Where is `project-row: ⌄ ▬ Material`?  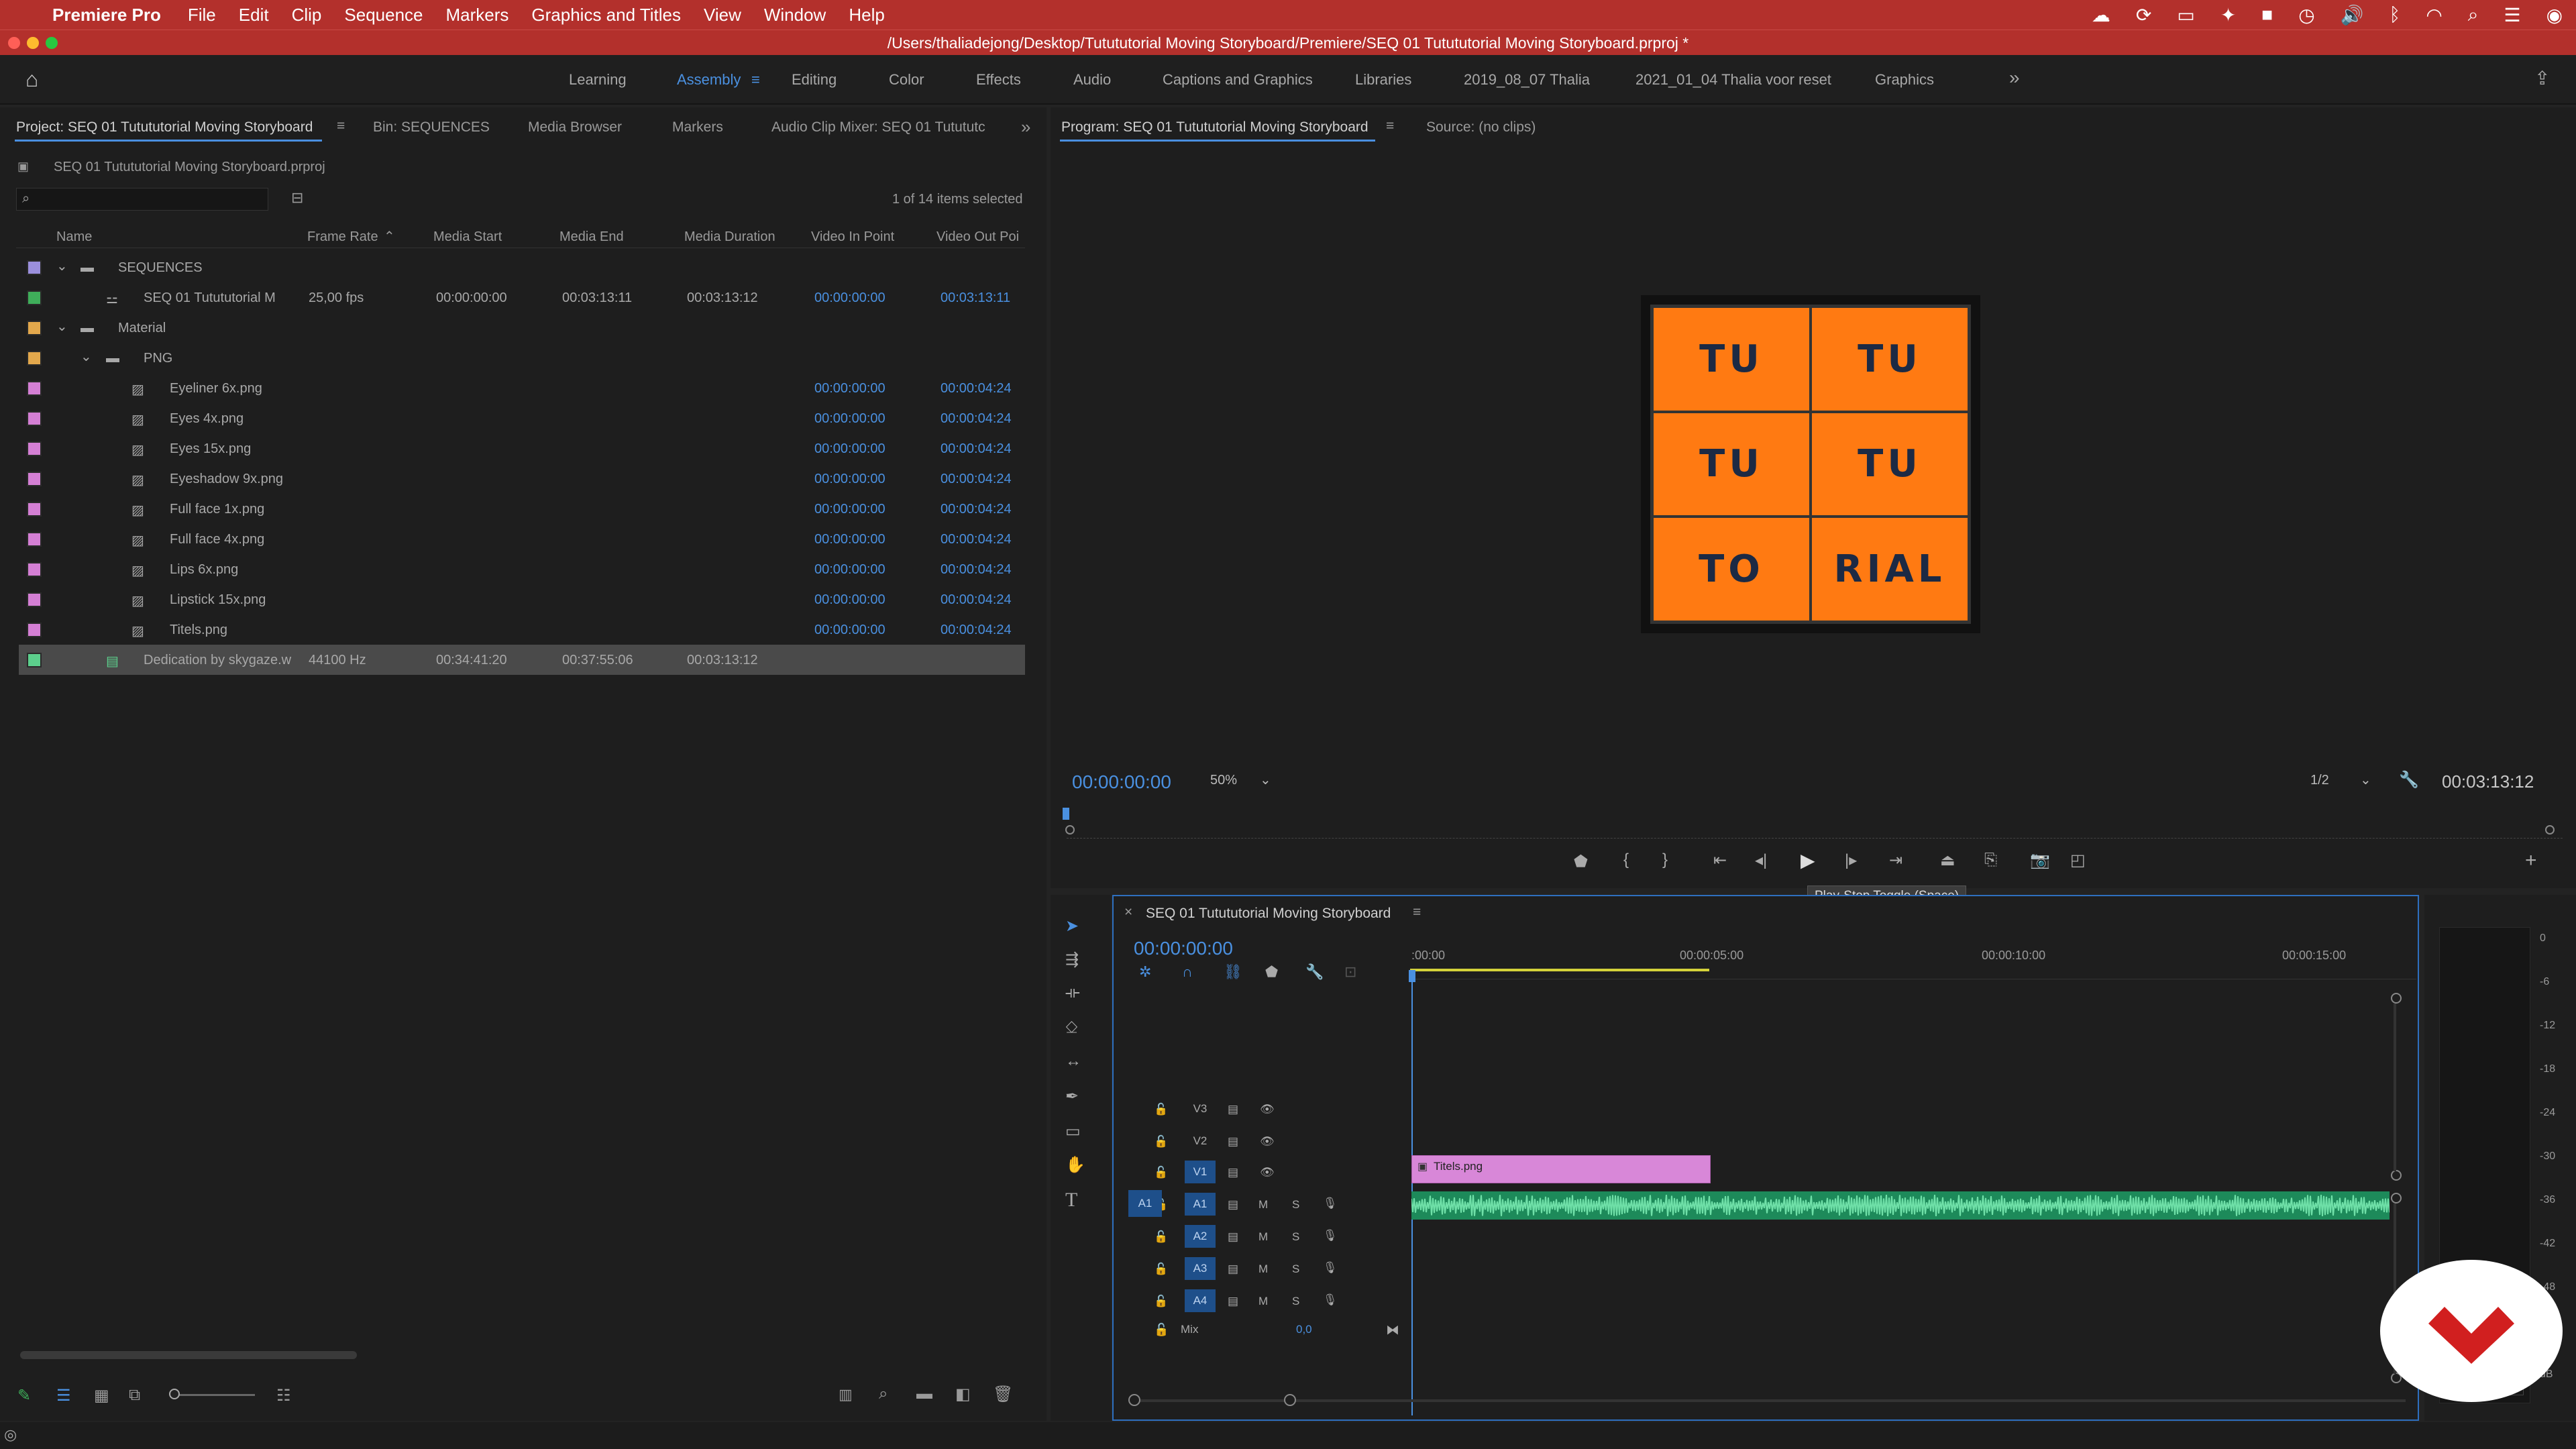 project-row: ⌄ ▬ Material is located at coordinates (522, 328).